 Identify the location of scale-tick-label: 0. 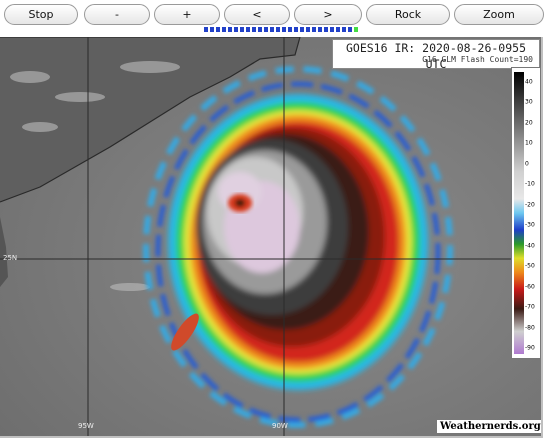
(527, 164).